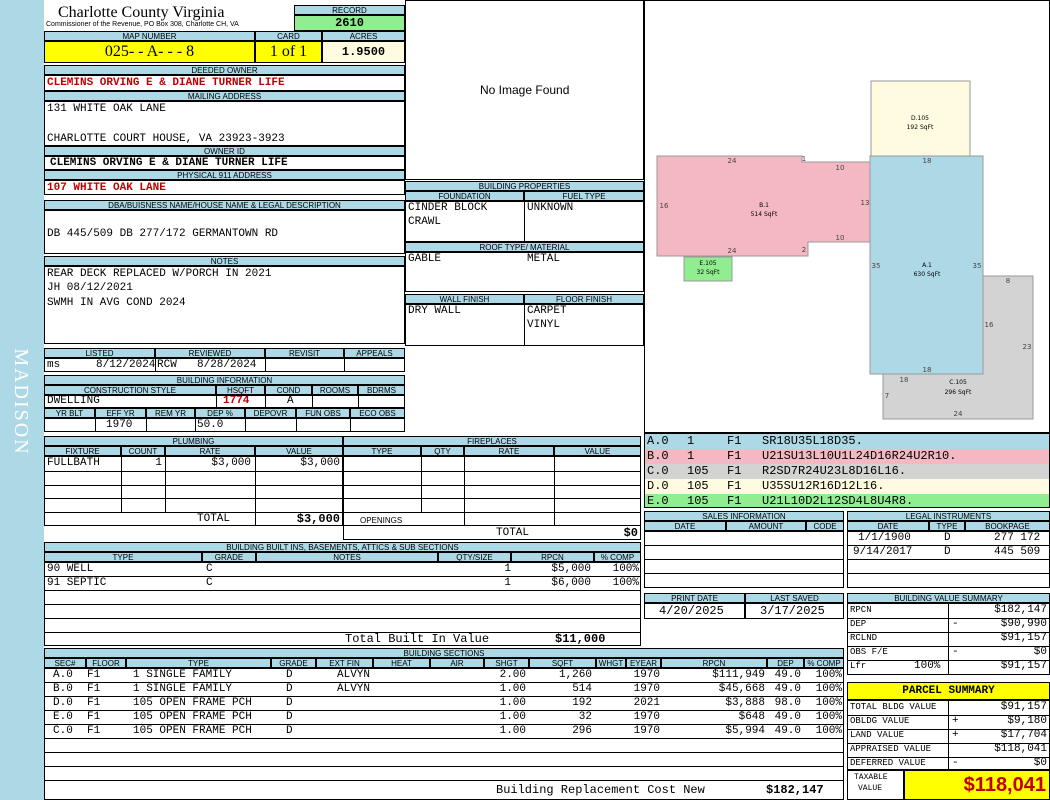 The image size is (1050, 800). What do you see at coordinates (382, 451) in the screenshot?
I see `fireplace-col-type: TYPE` at bounding box center [382, 451].